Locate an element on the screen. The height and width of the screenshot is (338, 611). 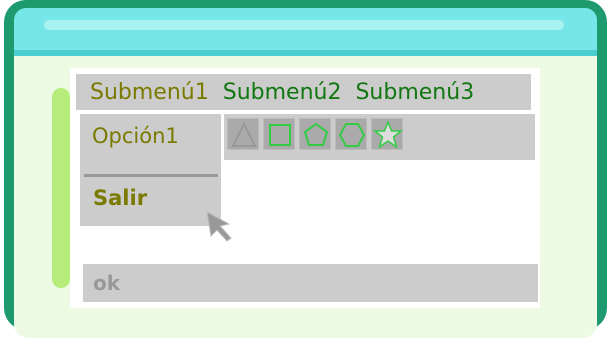
star-icon is located at coordinates (388, 134).